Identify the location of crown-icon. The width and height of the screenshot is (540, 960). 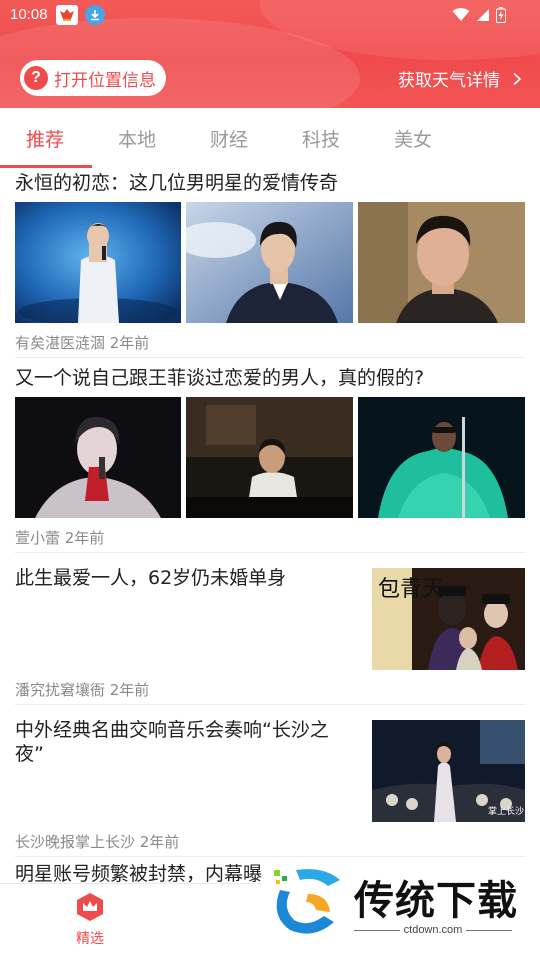
(90, 907).